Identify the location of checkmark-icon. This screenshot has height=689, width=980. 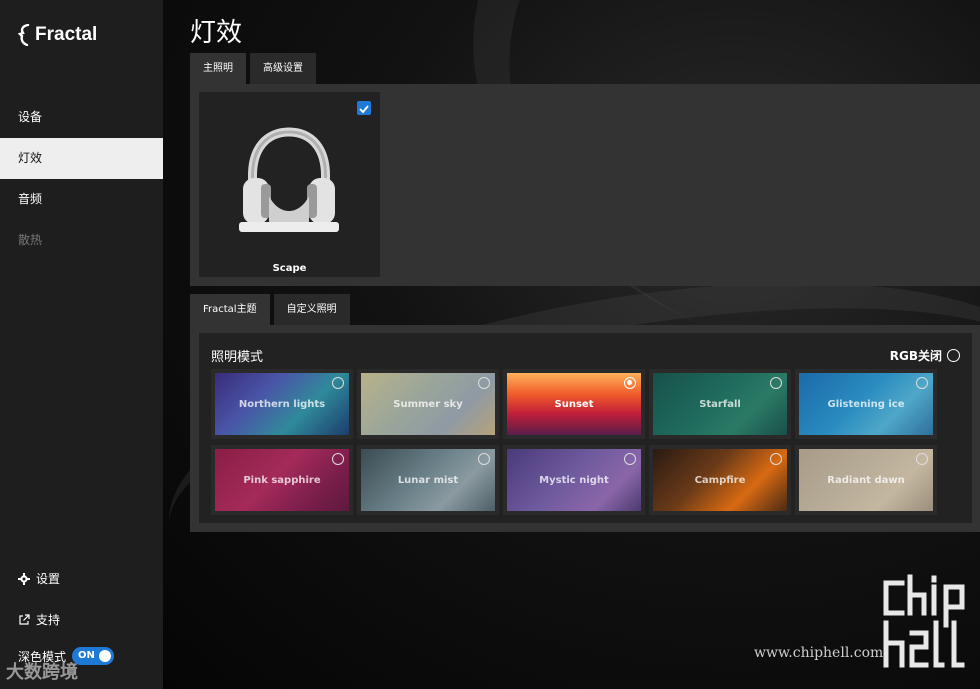
(364, 109).